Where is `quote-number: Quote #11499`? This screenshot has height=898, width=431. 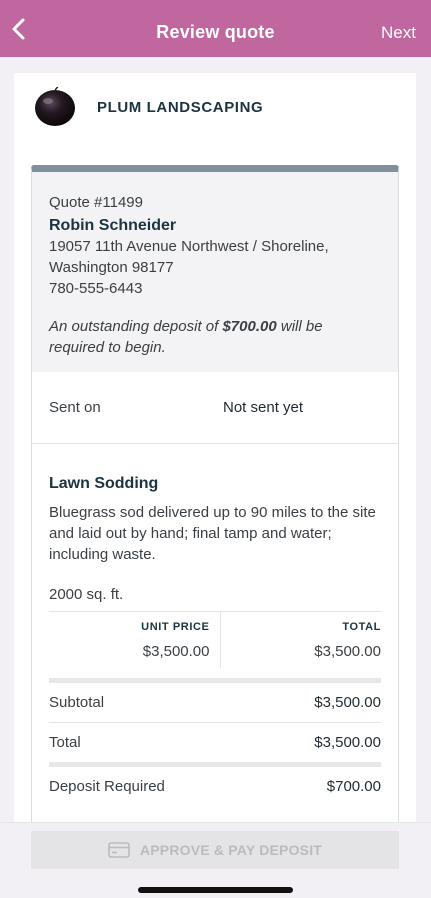
quote-number: Quote #11499 is located at coordinates (96, 202).